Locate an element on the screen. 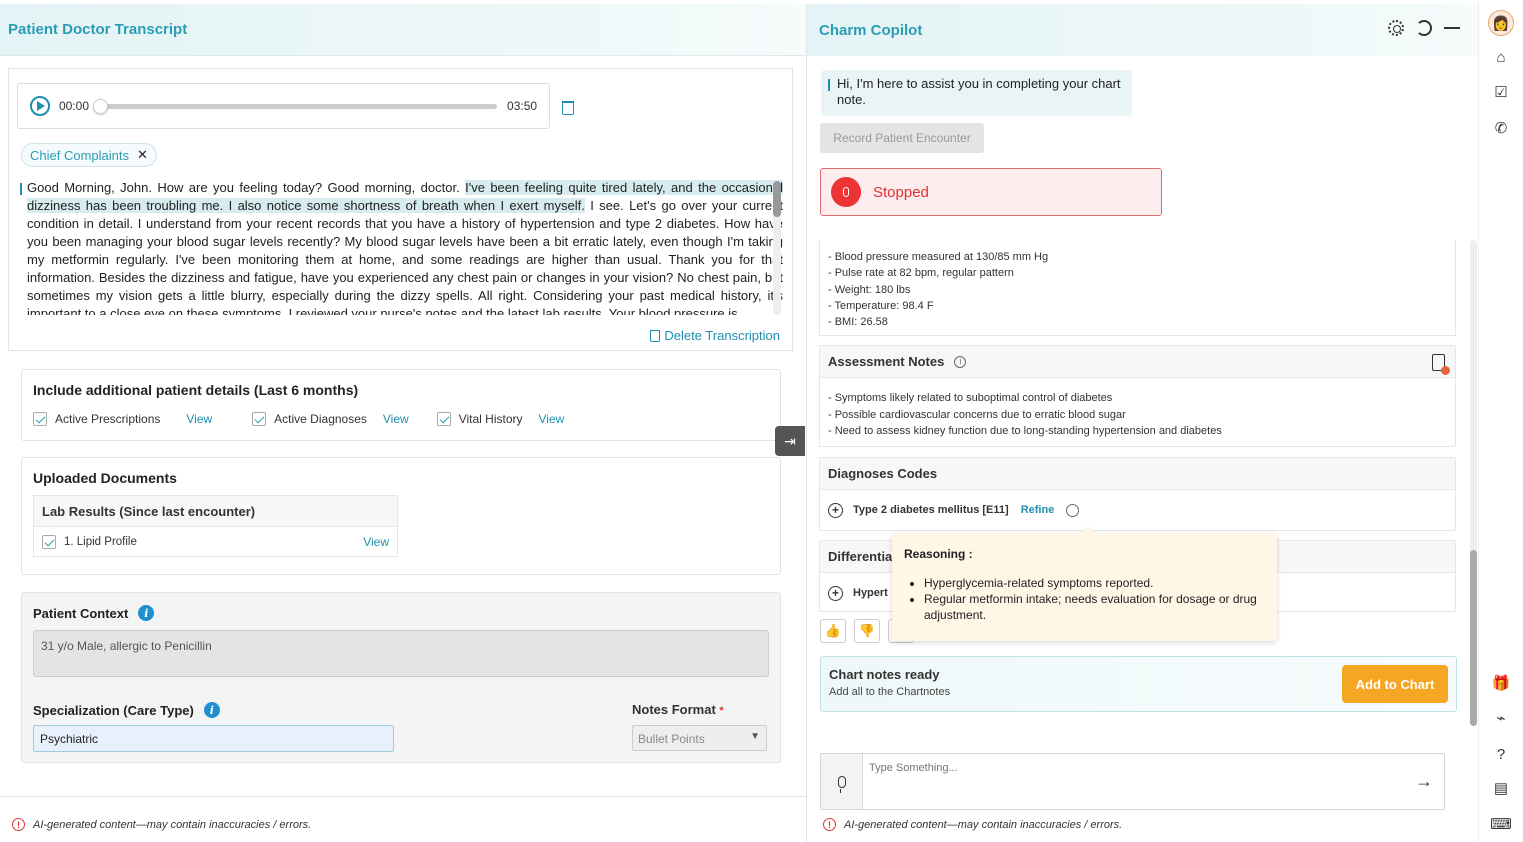 This screenshot has width=1523, height=842. refresh-icon is located at coordinates (1424, 28).